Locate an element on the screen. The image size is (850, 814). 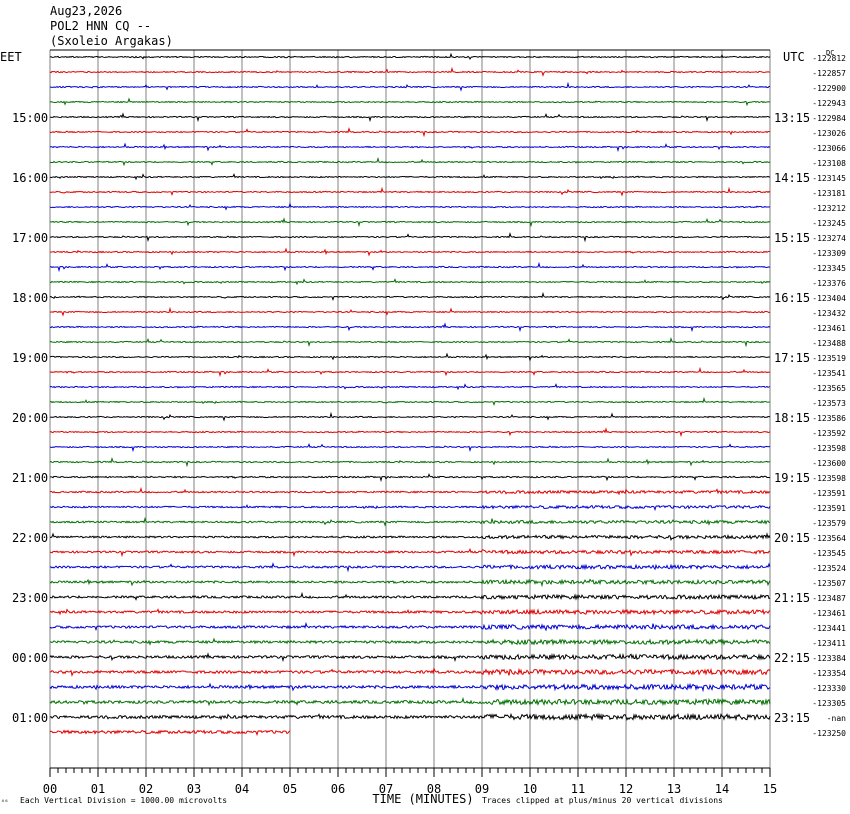
dc-offset-label: -123274 is located at coordinates (829, 238).